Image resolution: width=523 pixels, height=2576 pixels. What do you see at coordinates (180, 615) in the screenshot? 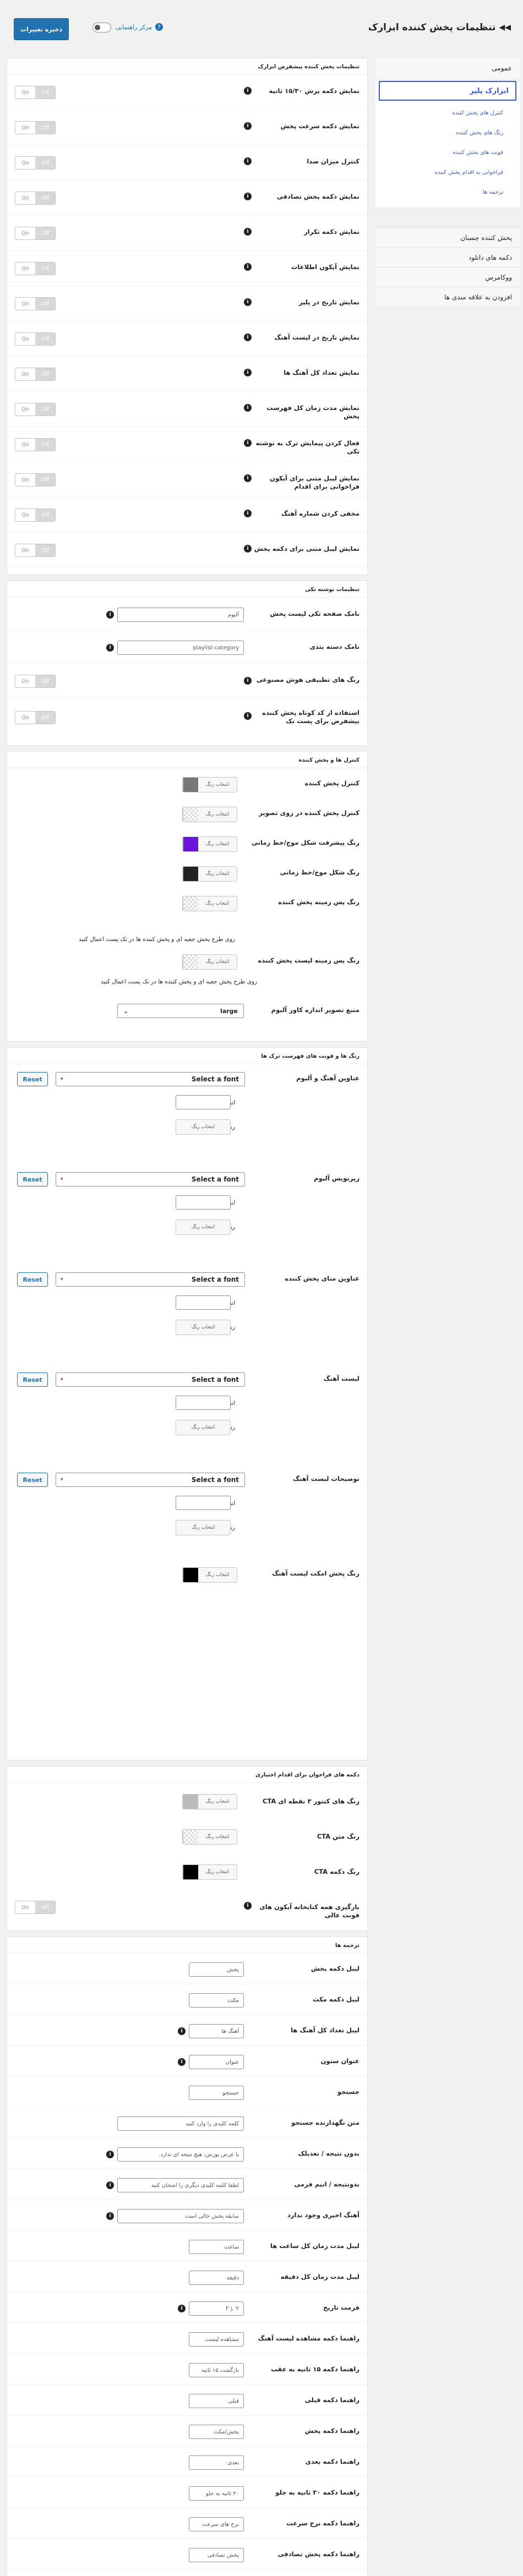
I see `slug-input: آلبوم` at bounding box center [180, 615].